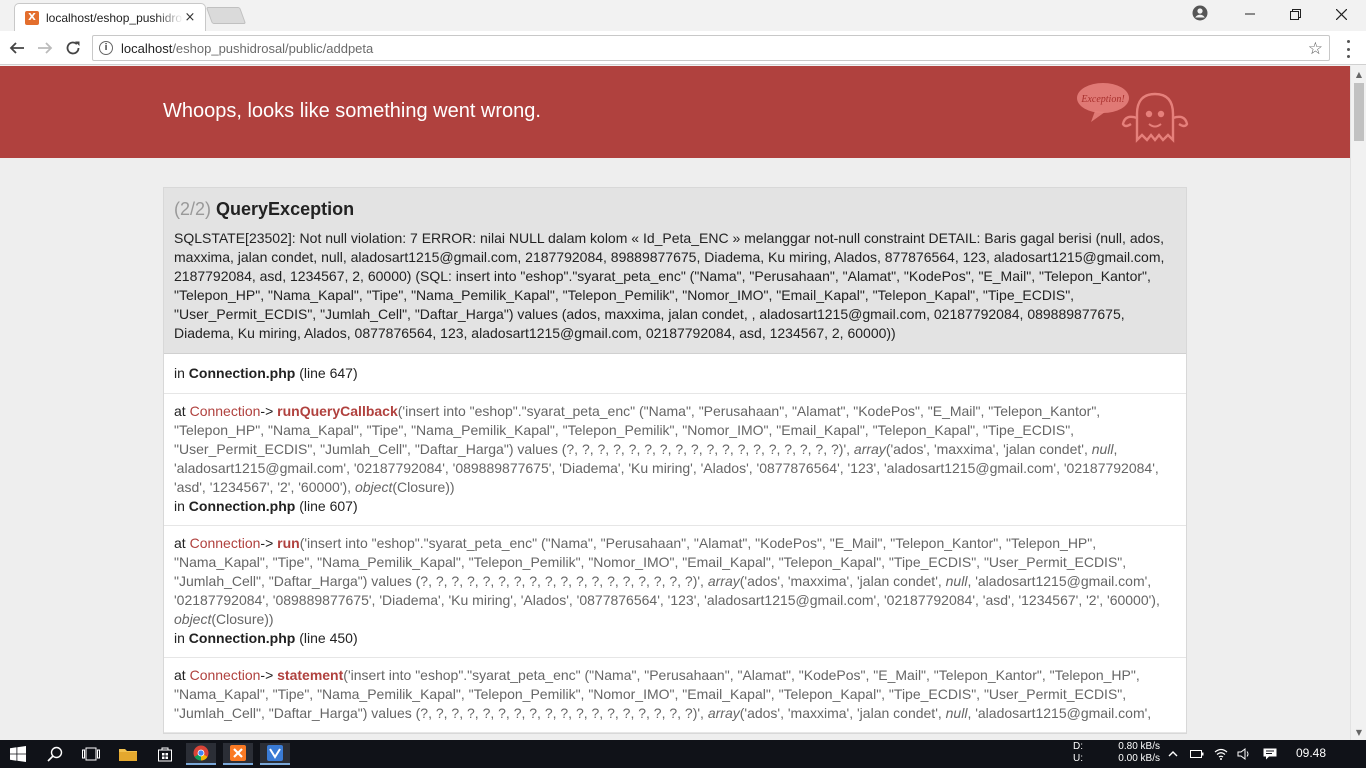 This screenshot has width=1366, height=768. I want to click on task-view-icon, so click(91, 754).